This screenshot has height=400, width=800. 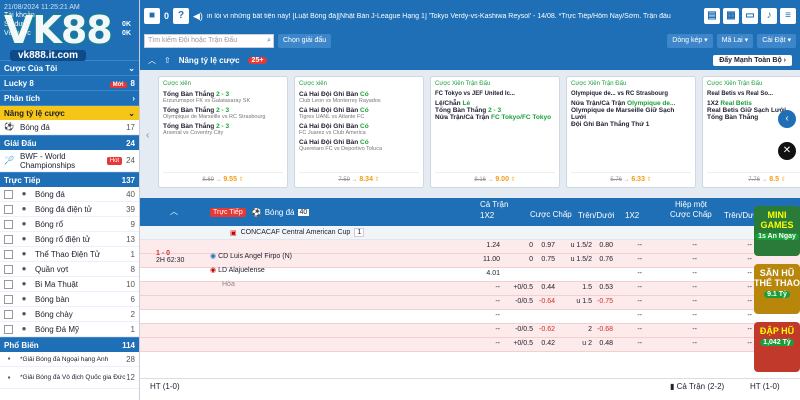 I want to click on sidebar-item-boost-football: ⚽ Bóng đá 17, so click(x=69, y=127).